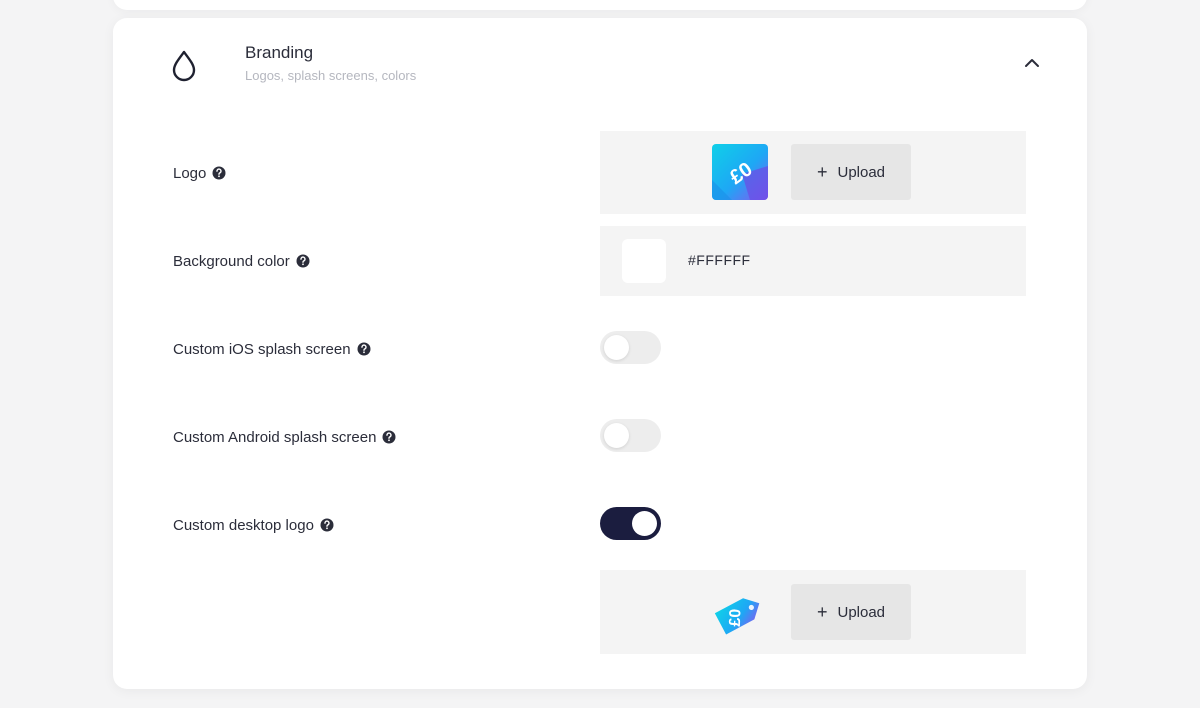 The width and height of the screenshot is (1200, 708). I want to click on logo-label: Logo, so click(199, 173).